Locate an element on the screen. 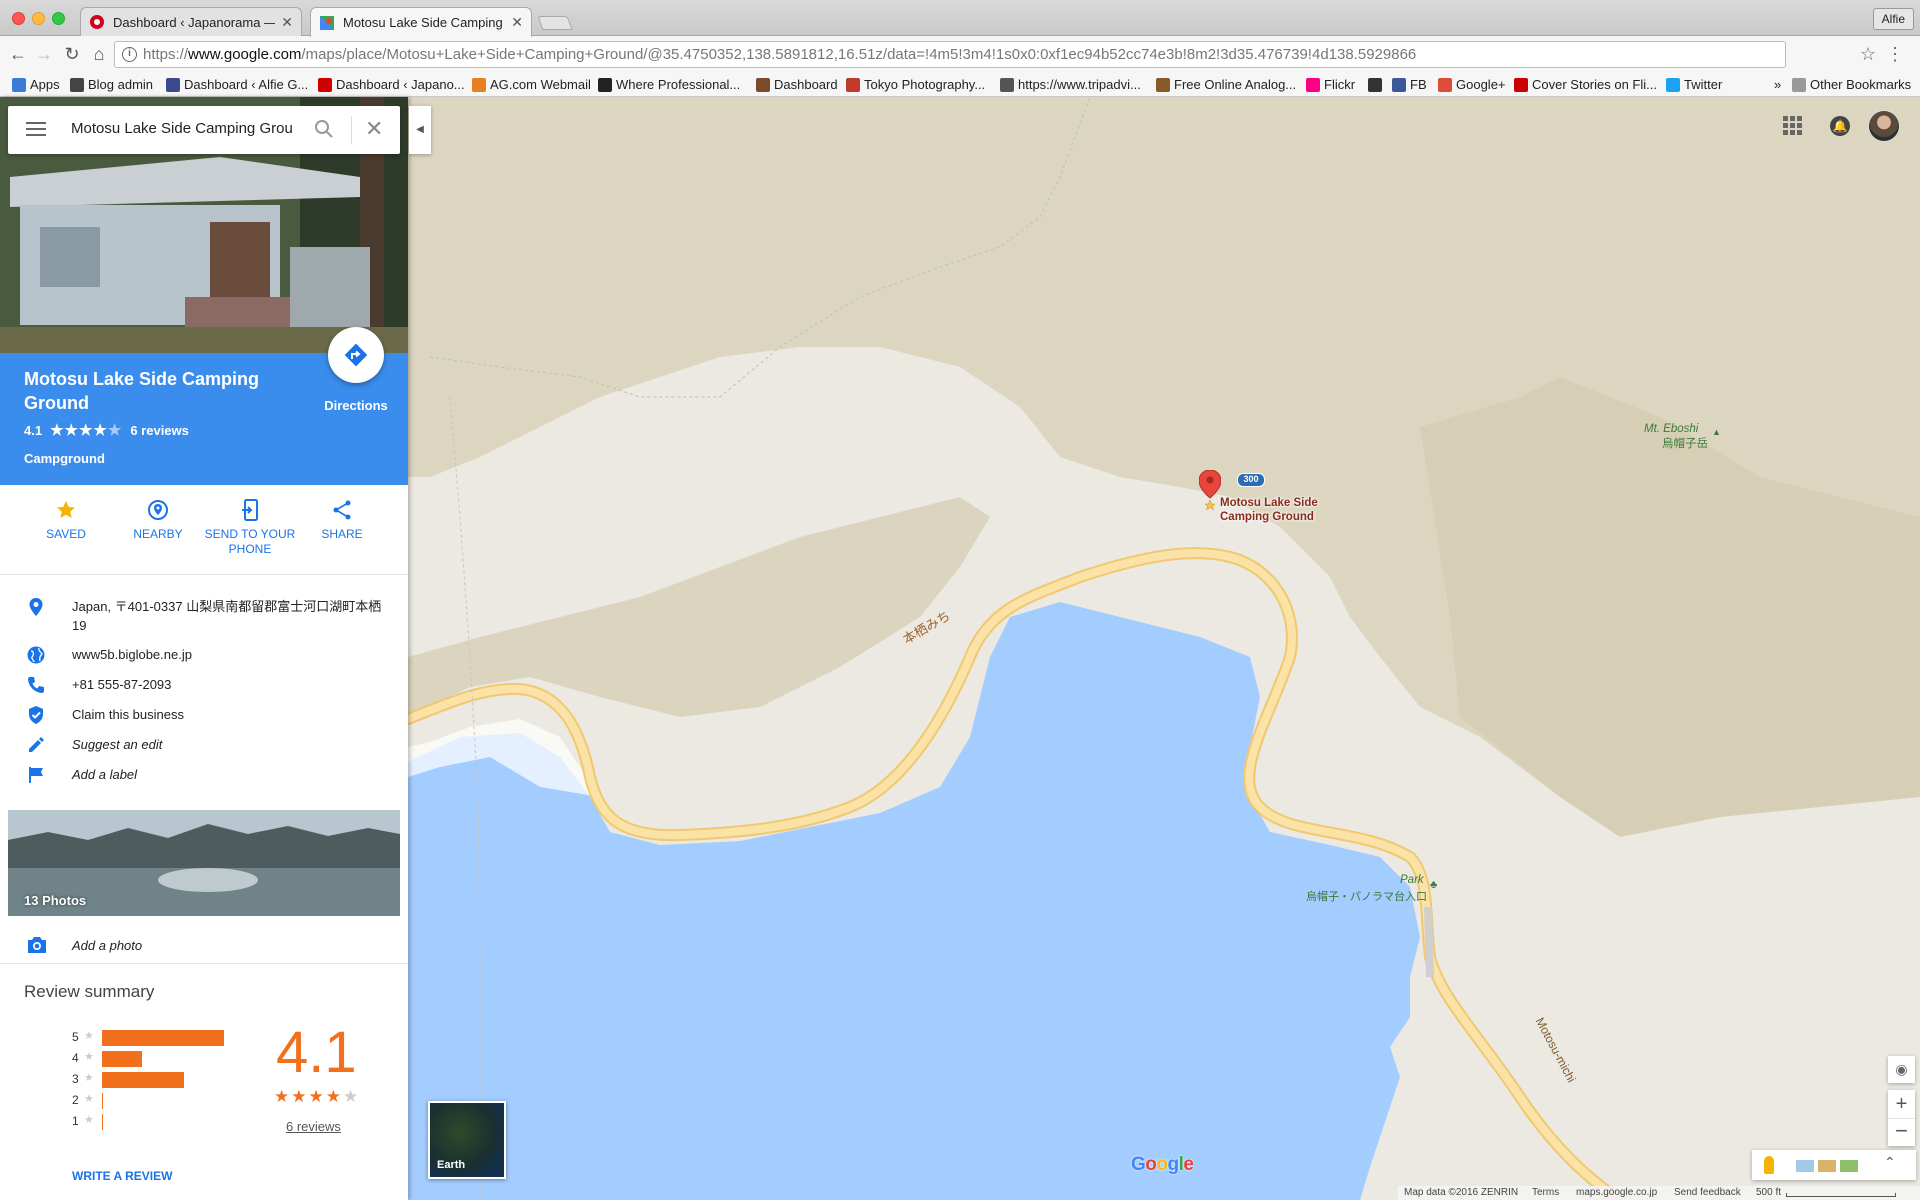 The image size is (1920, 1200). clear-search-icon: ✕ is located at coordinates (374, 129).